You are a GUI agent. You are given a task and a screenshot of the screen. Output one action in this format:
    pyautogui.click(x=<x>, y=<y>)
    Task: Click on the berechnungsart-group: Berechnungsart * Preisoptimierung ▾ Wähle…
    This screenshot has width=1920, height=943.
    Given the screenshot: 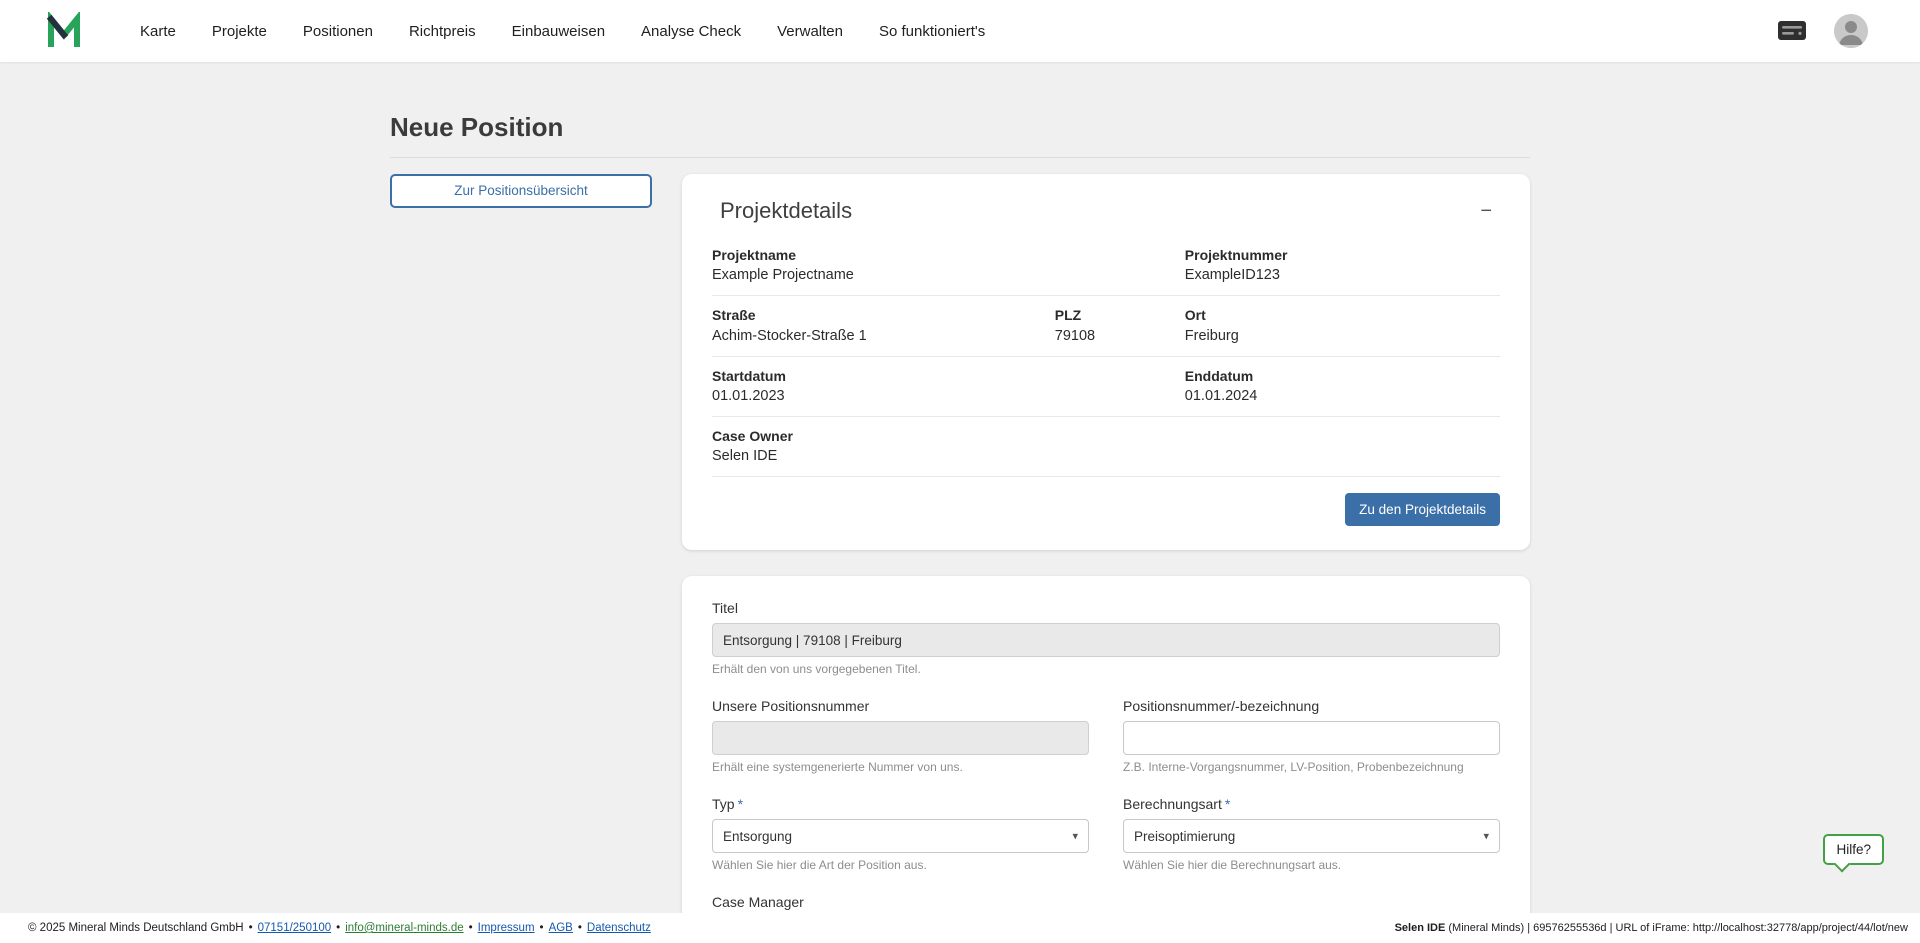 What is the action you would take?
    pyautogui.click(x=1311, y=834)
    